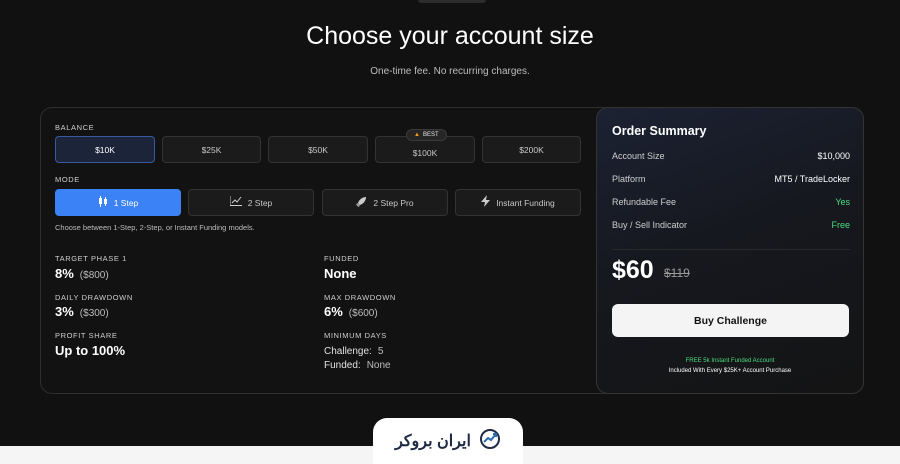  Describe the element at coordinates (433, 441) in the screenshot. I see `logo-text: ایران بروکر` at that location.